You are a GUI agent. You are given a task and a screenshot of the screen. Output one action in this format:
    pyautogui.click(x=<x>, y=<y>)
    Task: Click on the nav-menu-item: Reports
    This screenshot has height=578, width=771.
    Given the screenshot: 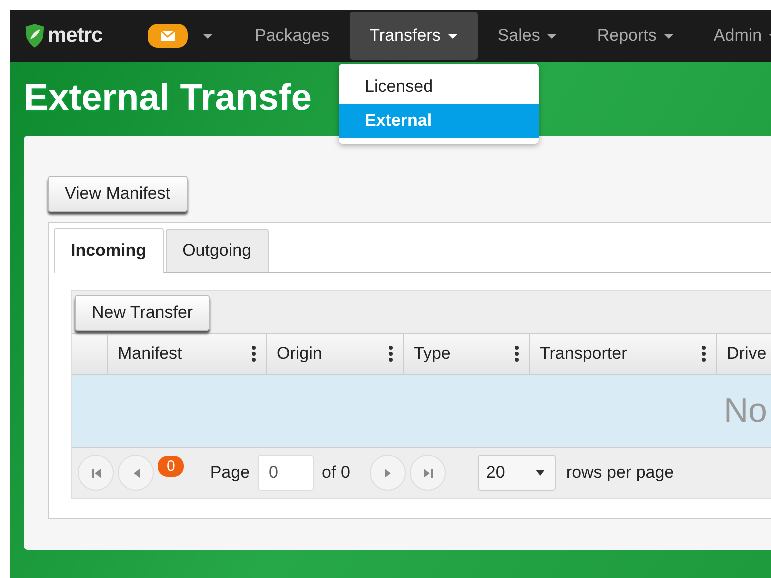 What is the action you would take?
    pyautogui.click(x=635, y=36)
    